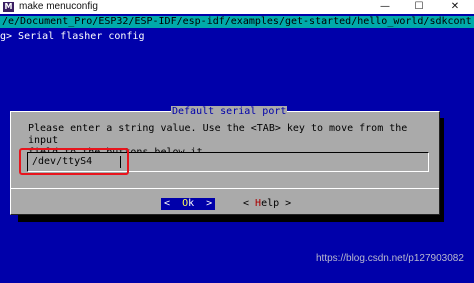  I want to click on app-icon: M, so click(8, 7).